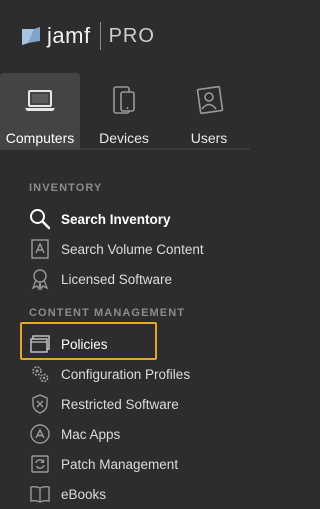 This screenshot has width=320, height=509. I want to click on section-header-content-management: CONTENT MANAGEMENT, so click(107, 313).